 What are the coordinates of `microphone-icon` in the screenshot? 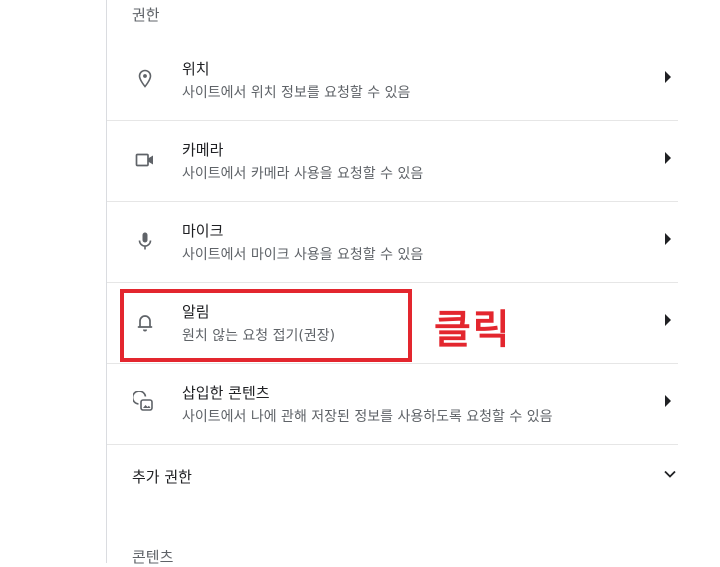 It's located at (145, 241).